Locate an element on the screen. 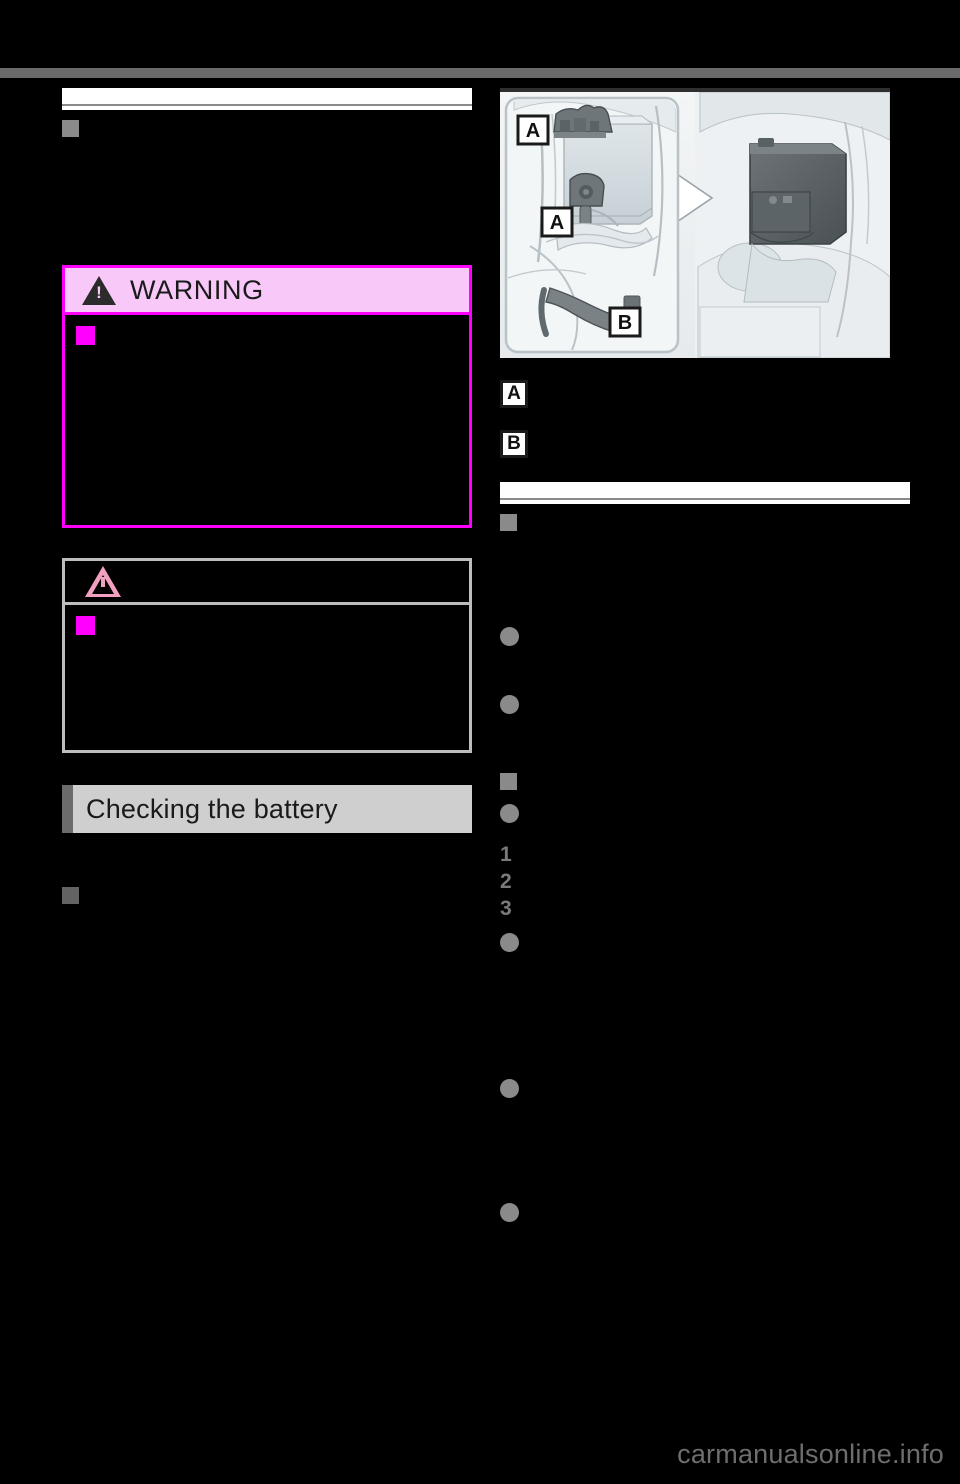 This screenshot has width=960, height=1484. battery-terminal-top is located at coordinates (583, 121).